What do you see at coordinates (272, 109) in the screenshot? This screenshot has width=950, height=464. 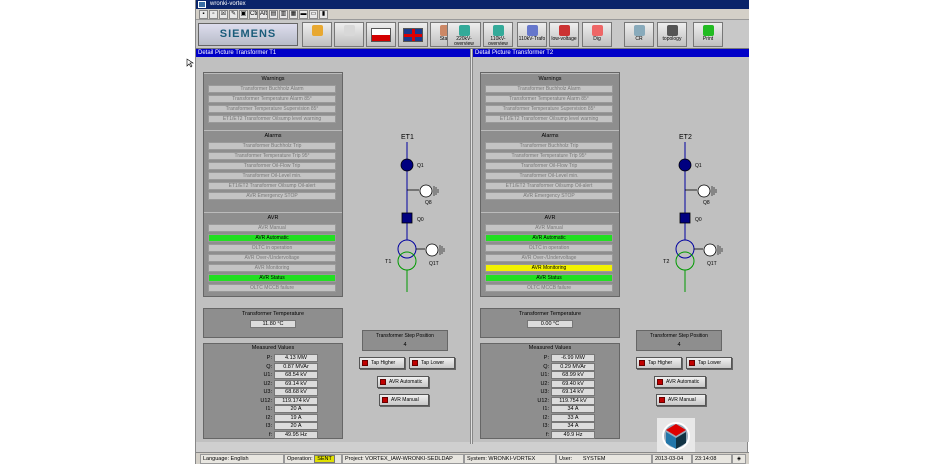 I see `warnings-indicator: Transformer Temperature Supervision 85°` at bounding box center [272, 109].